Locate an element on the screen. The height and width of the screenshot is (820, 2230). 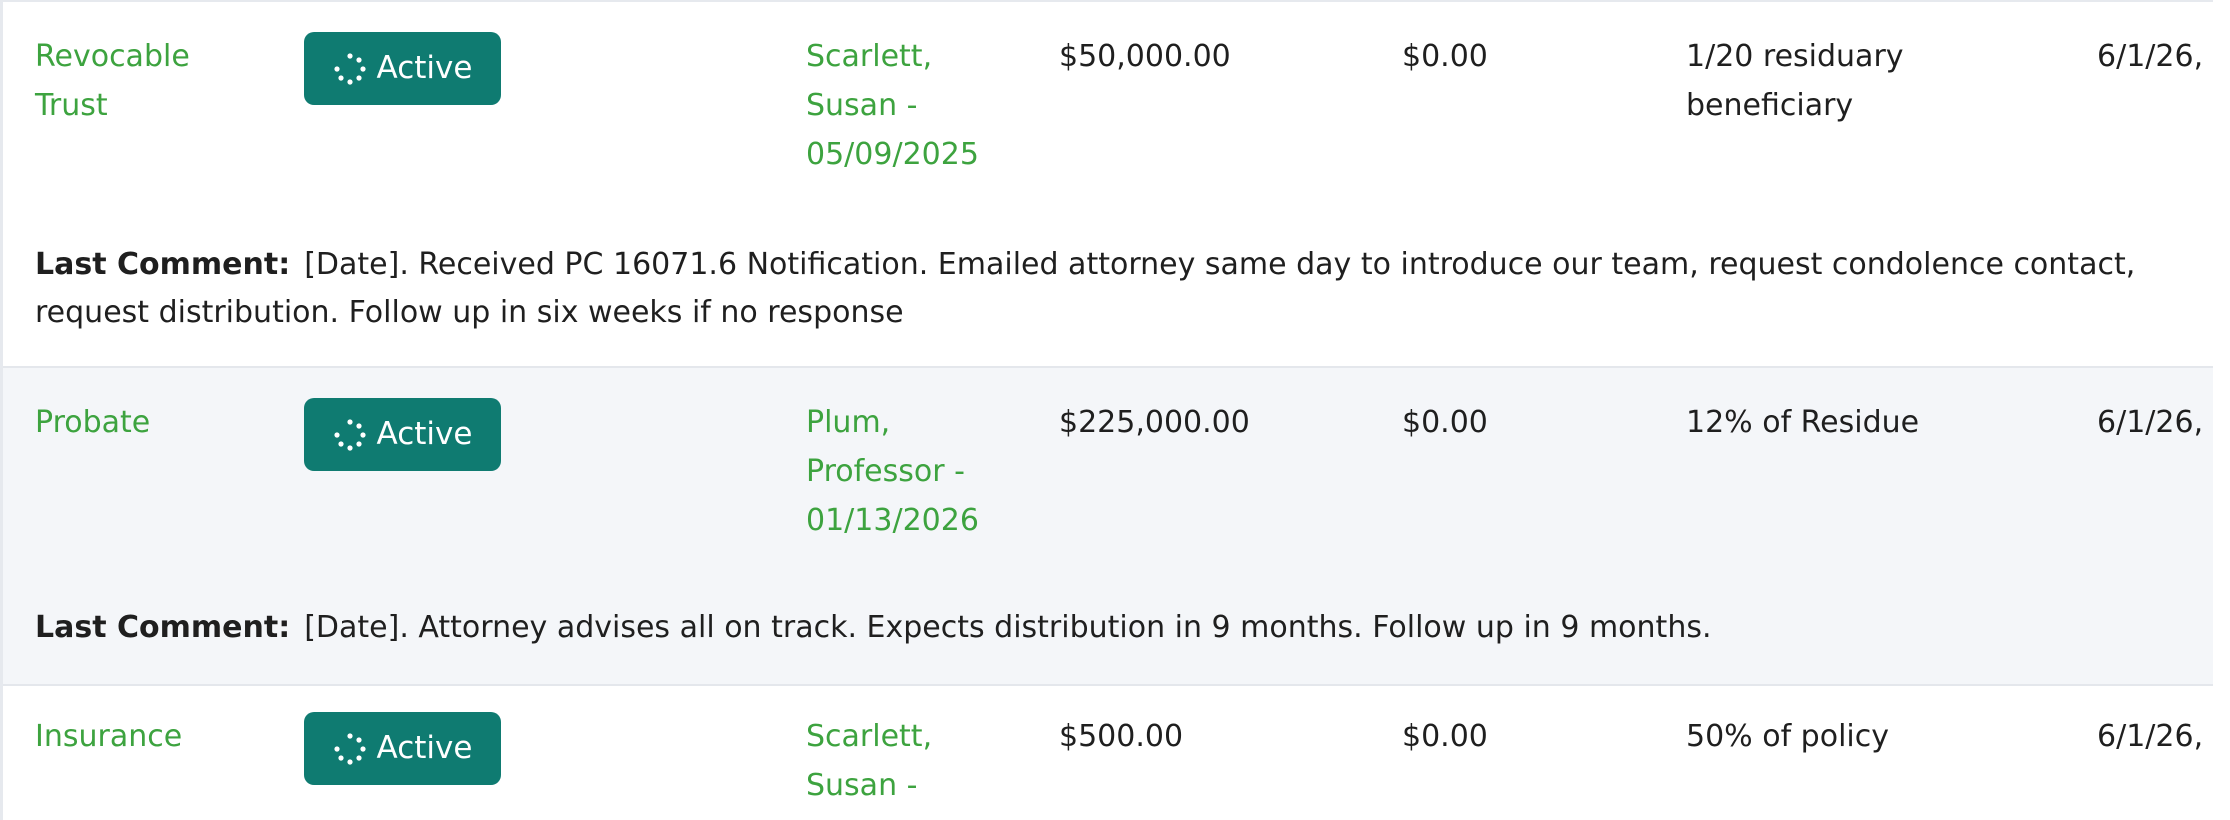
gift-amount: $225,000.00 is located at coordinates (1154, 422).